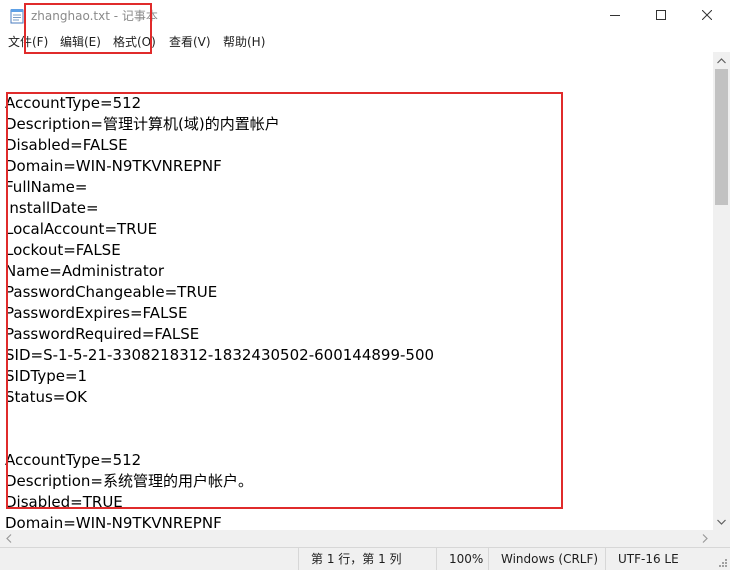 Image resolution: width=730 pixels, height=570 pixels. What do you see at coordinates (46, 397) in the screenshot?
I see `text-line: Status=OK` at bounding box center [46, 397].